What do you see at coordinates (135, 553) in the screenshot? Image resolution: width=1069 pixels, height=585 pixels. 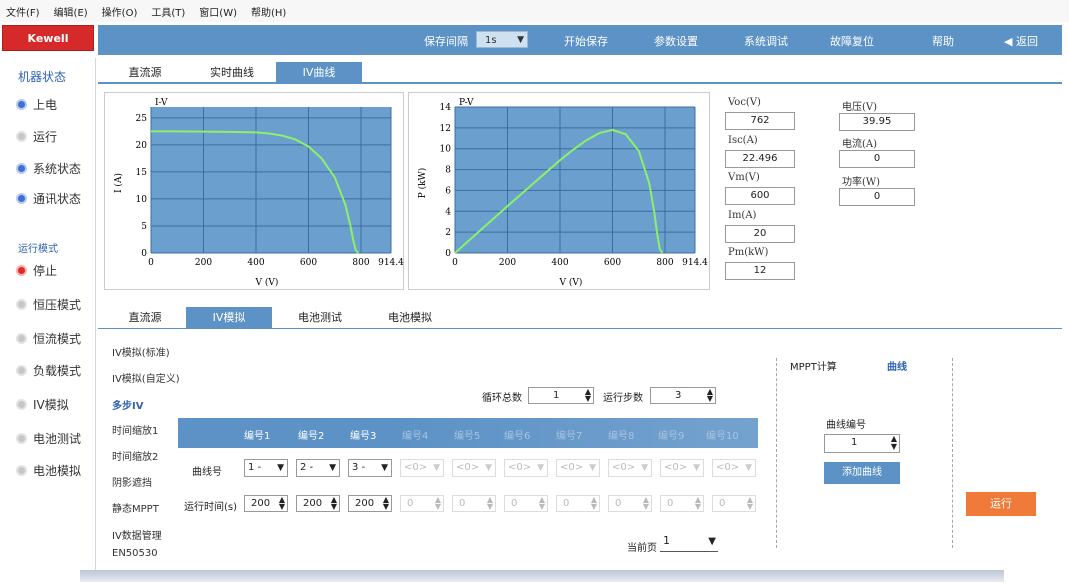 I see `menu-en50530: EN50530` at bounding box center [135, 553].